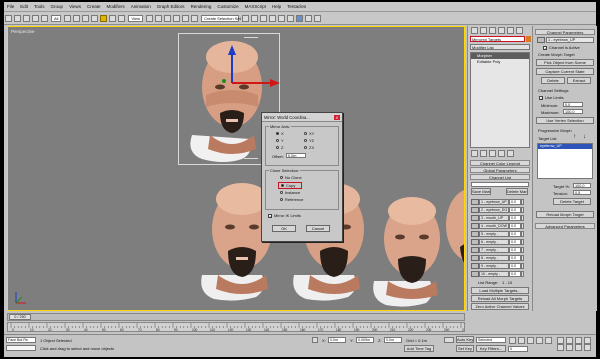  What do you see at coordinates (337, 340) in the screenshot?
I see `x-coordinate-field: 0.0m` at bounding box center [337, 340].